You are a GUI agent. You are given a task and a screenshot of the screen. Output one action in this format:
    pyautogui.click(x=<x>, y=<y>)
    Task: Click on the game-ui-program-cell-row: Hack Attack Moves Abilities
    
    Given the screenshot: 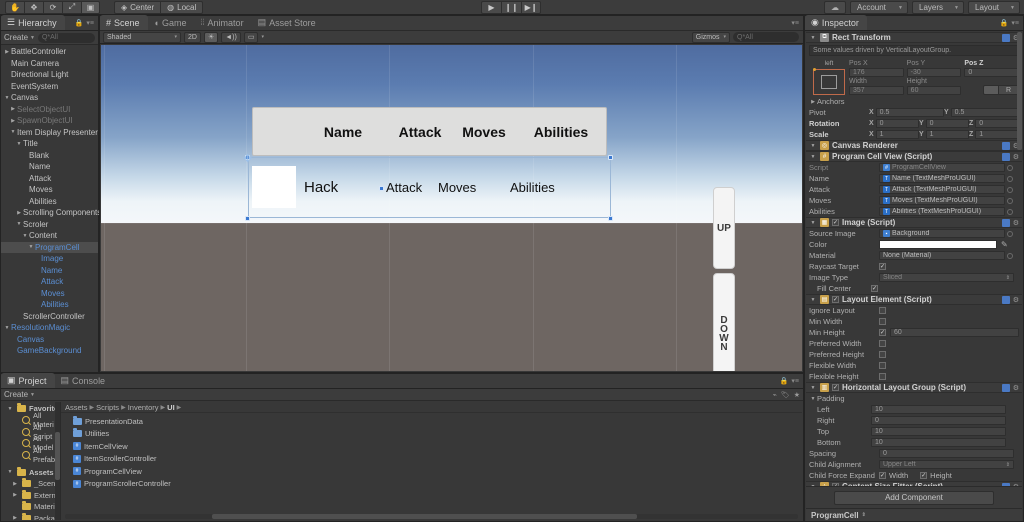 What is the action you would take?
    pyautogui.click(x=429, y=187)
    